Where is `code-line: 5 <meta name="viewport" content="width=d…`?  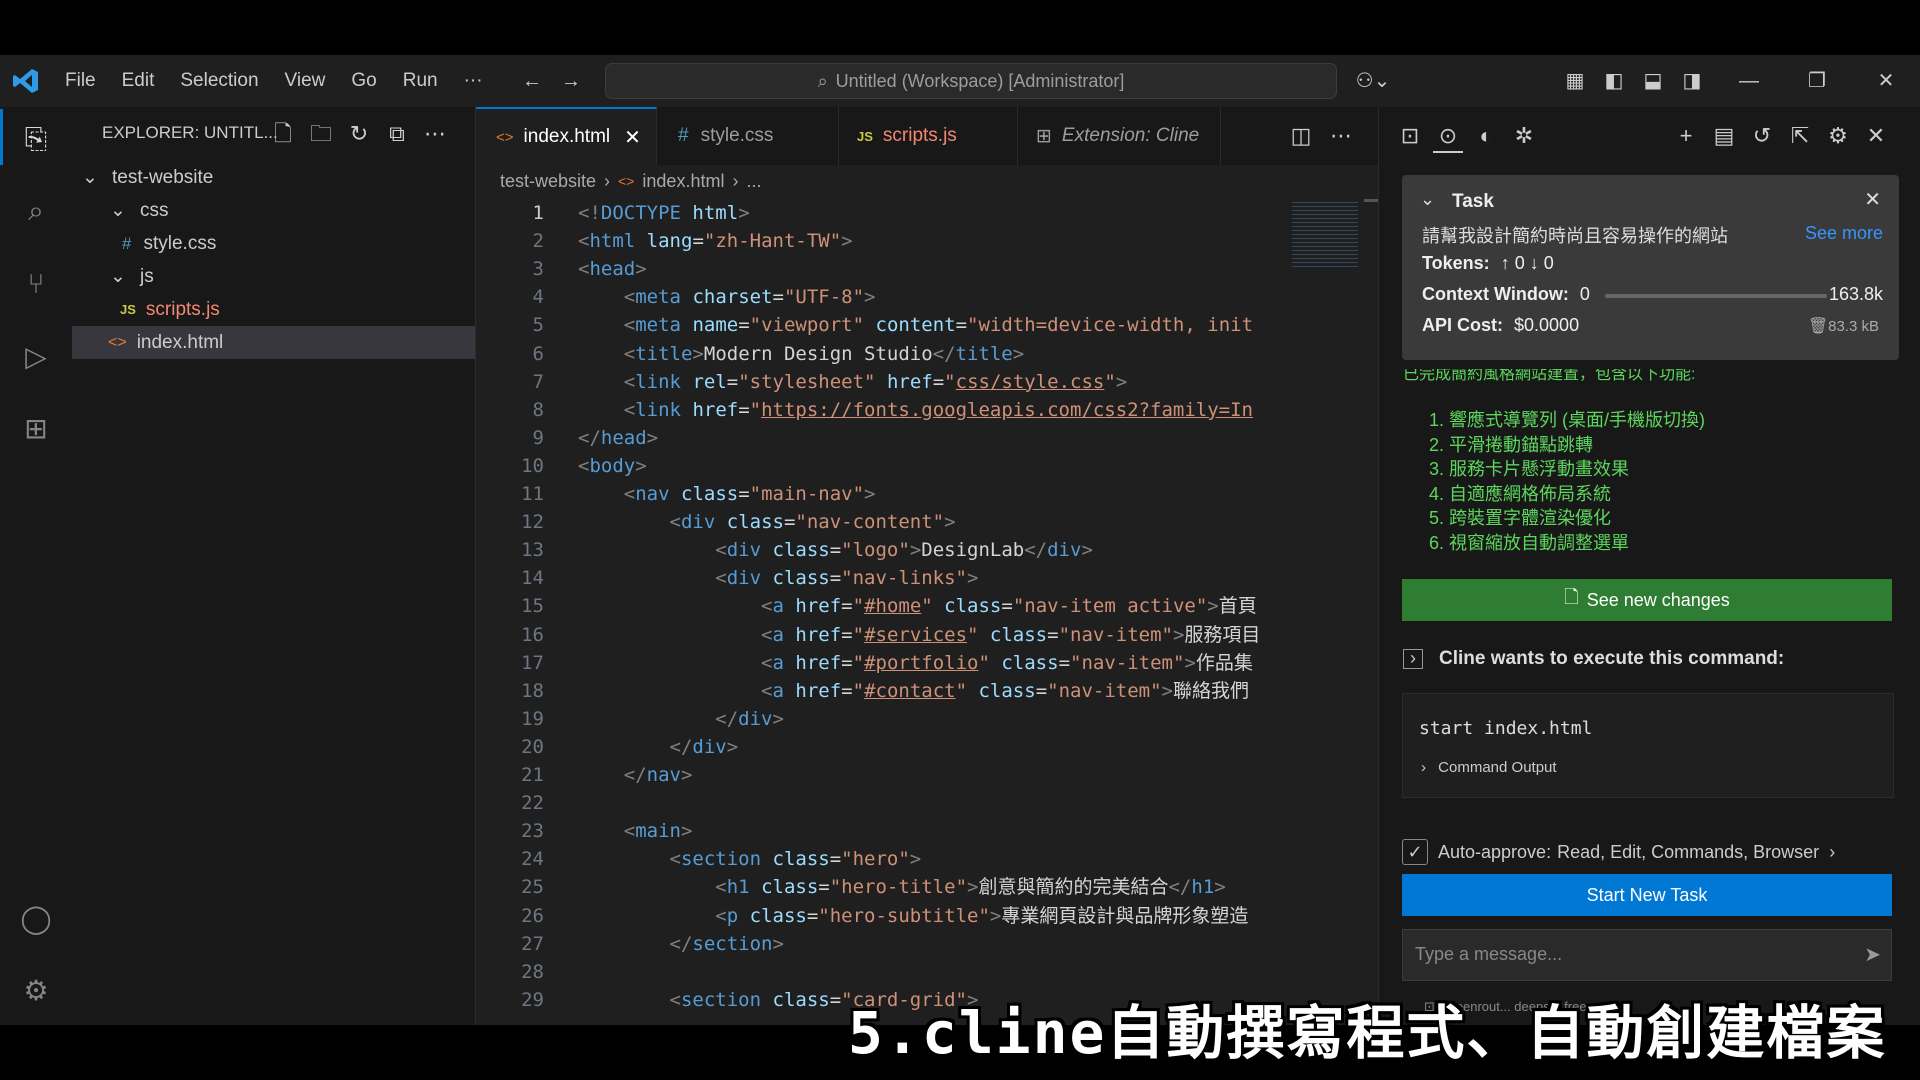 code-line: 5 <meta name="viewport" content="width=d… is located at coordinates (881, 325).